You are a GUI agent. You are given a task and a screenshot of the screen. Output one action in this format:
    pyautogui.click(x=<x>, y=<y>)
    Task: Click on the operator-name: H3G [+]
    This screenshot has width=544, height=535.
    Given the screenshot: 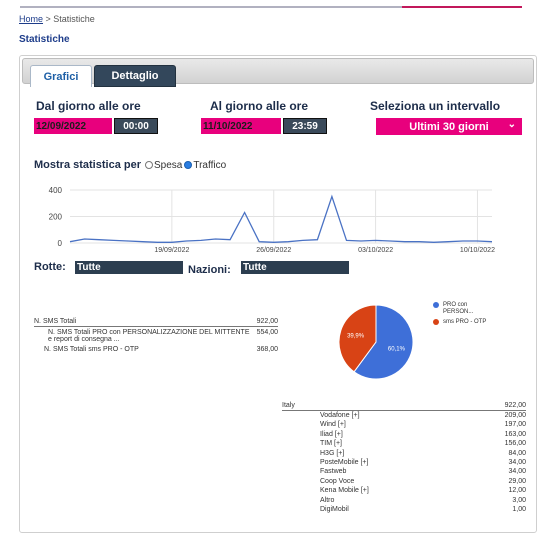 What is the action you would take?
    pyautogui.click(x=332, y=453)
    